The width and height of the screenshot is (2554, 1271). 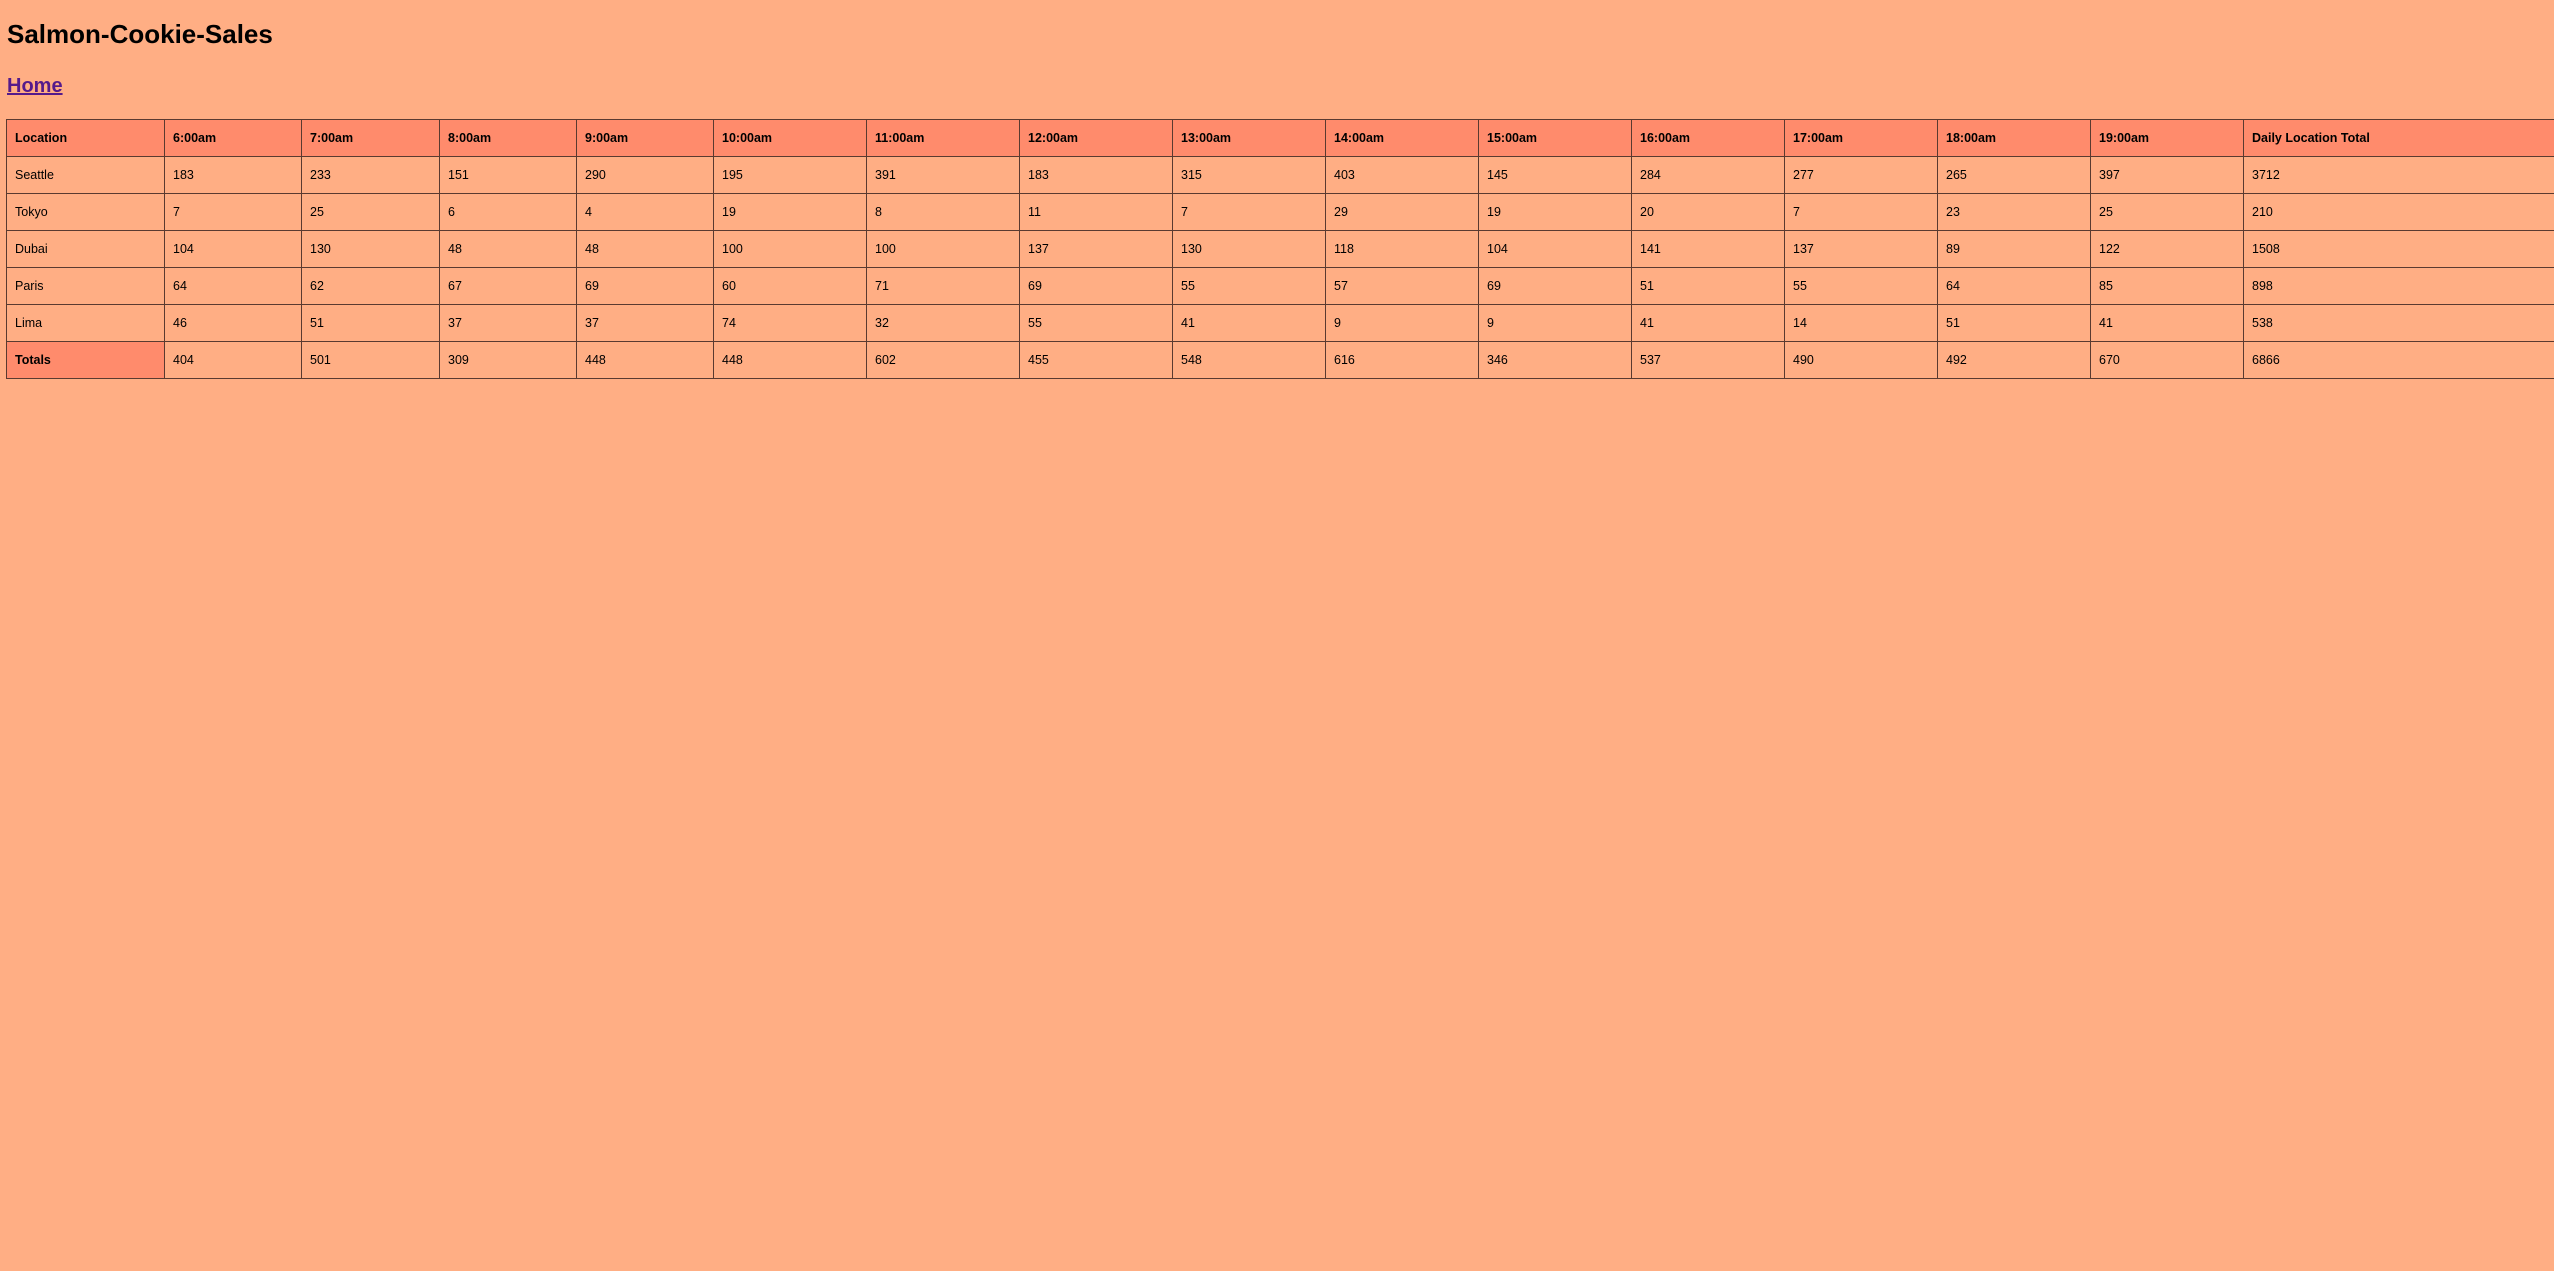 I want to click on hourly-sales-cell: 11, so click(x=1096, y=212).